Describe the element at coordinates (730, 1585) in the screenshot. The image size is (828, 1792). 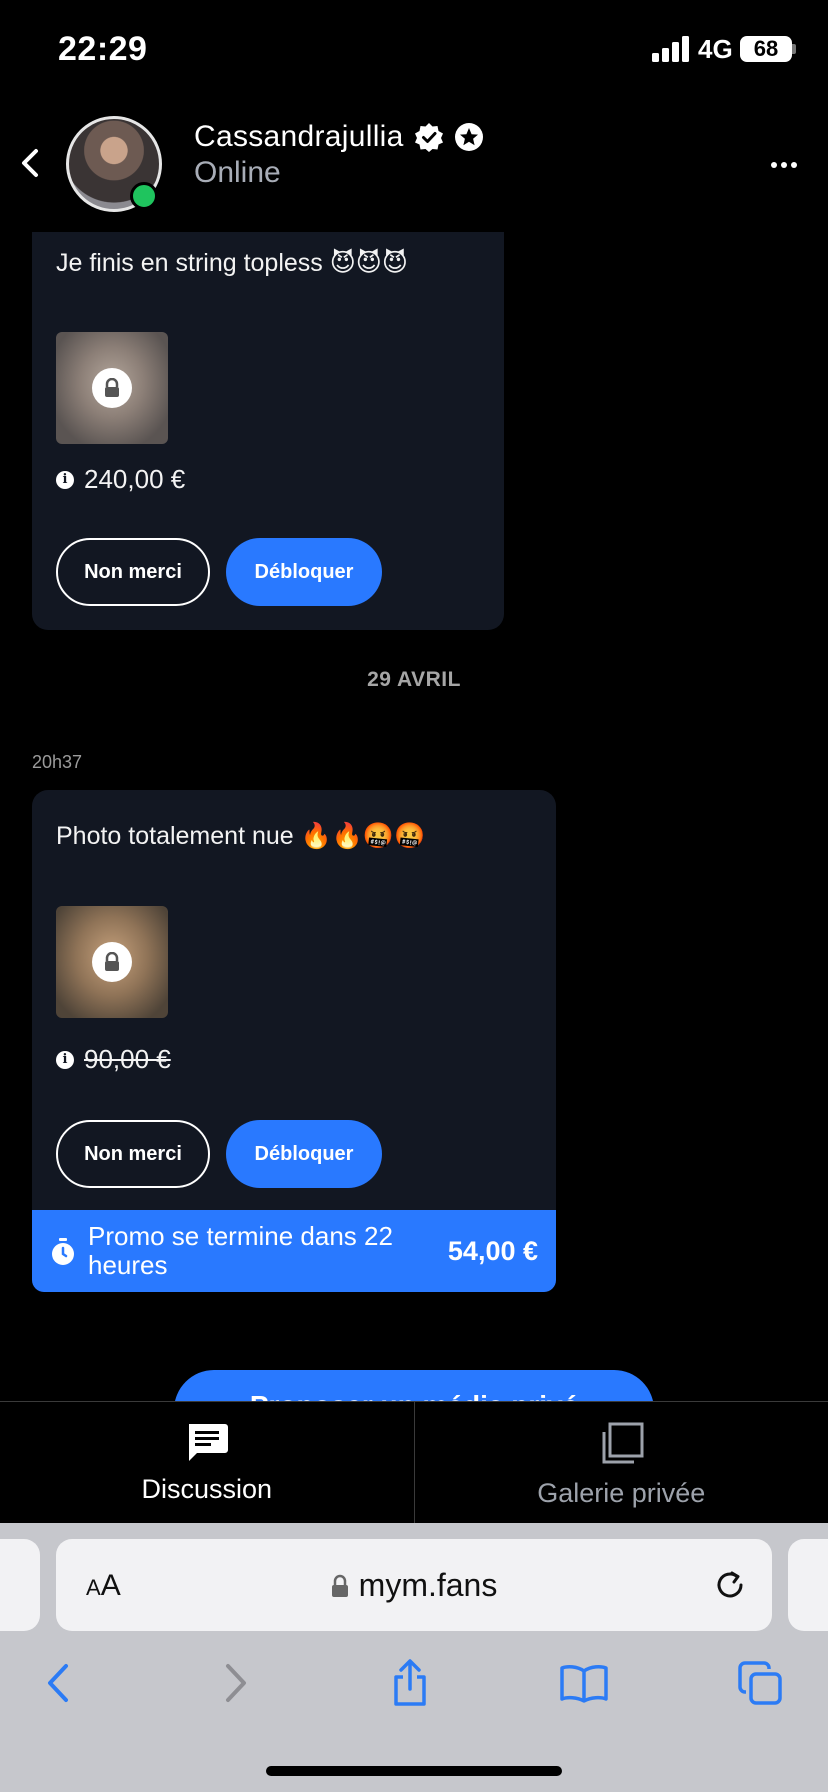
I see `reload-icon` at that location.